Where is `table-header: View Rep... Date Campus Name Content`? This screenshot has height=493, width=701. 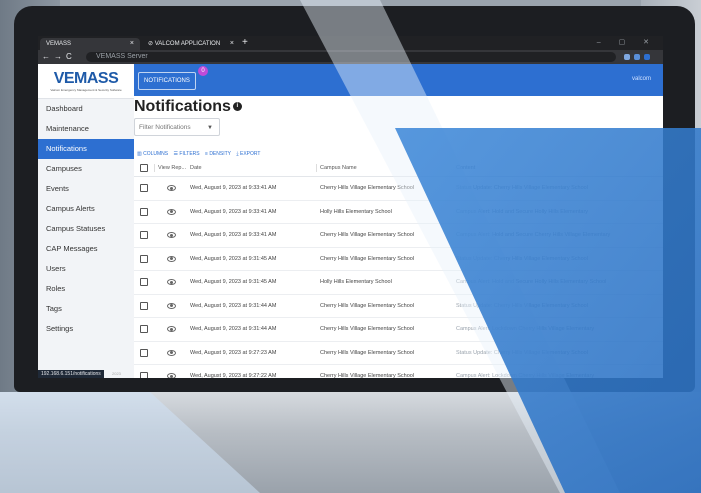
table-header: View Rep... Date Campus Name Content is located at coordinates (398, 168).